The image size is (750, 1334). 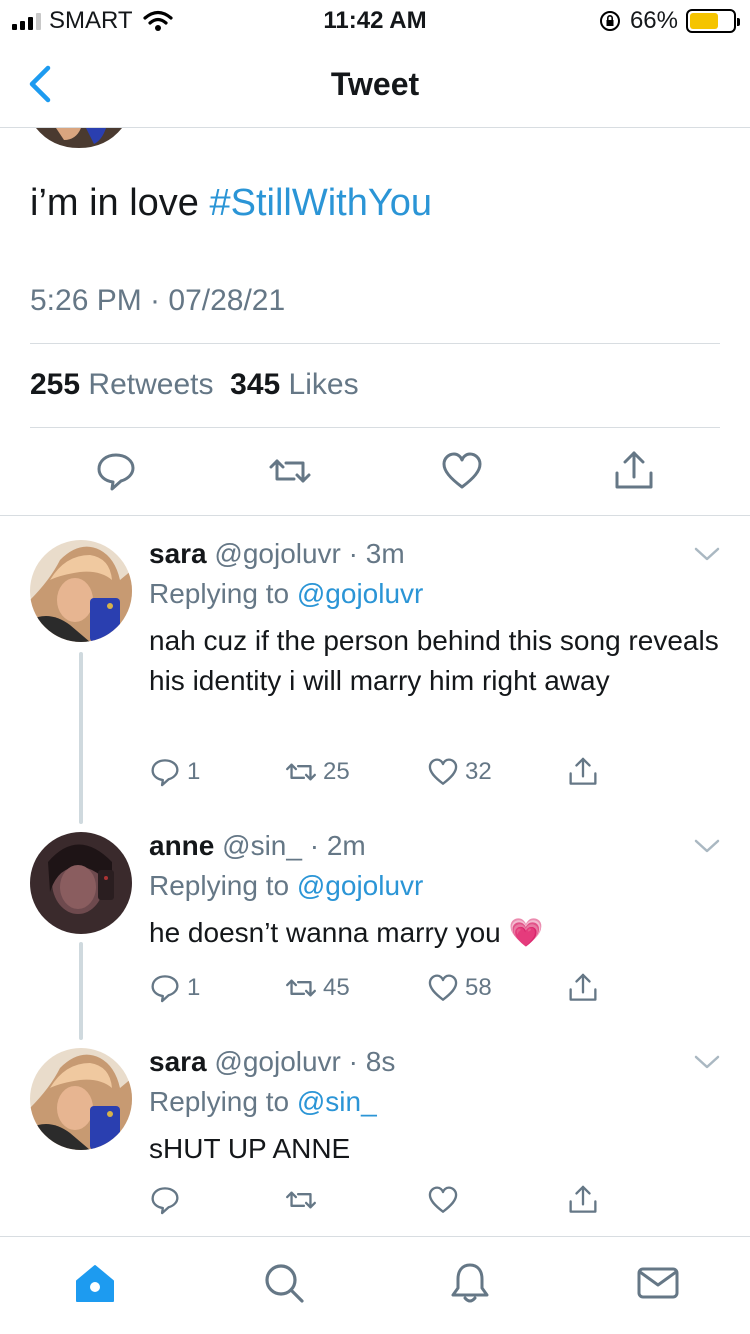 I want to click on retweet-count: 25, so click(x=336, y=771).